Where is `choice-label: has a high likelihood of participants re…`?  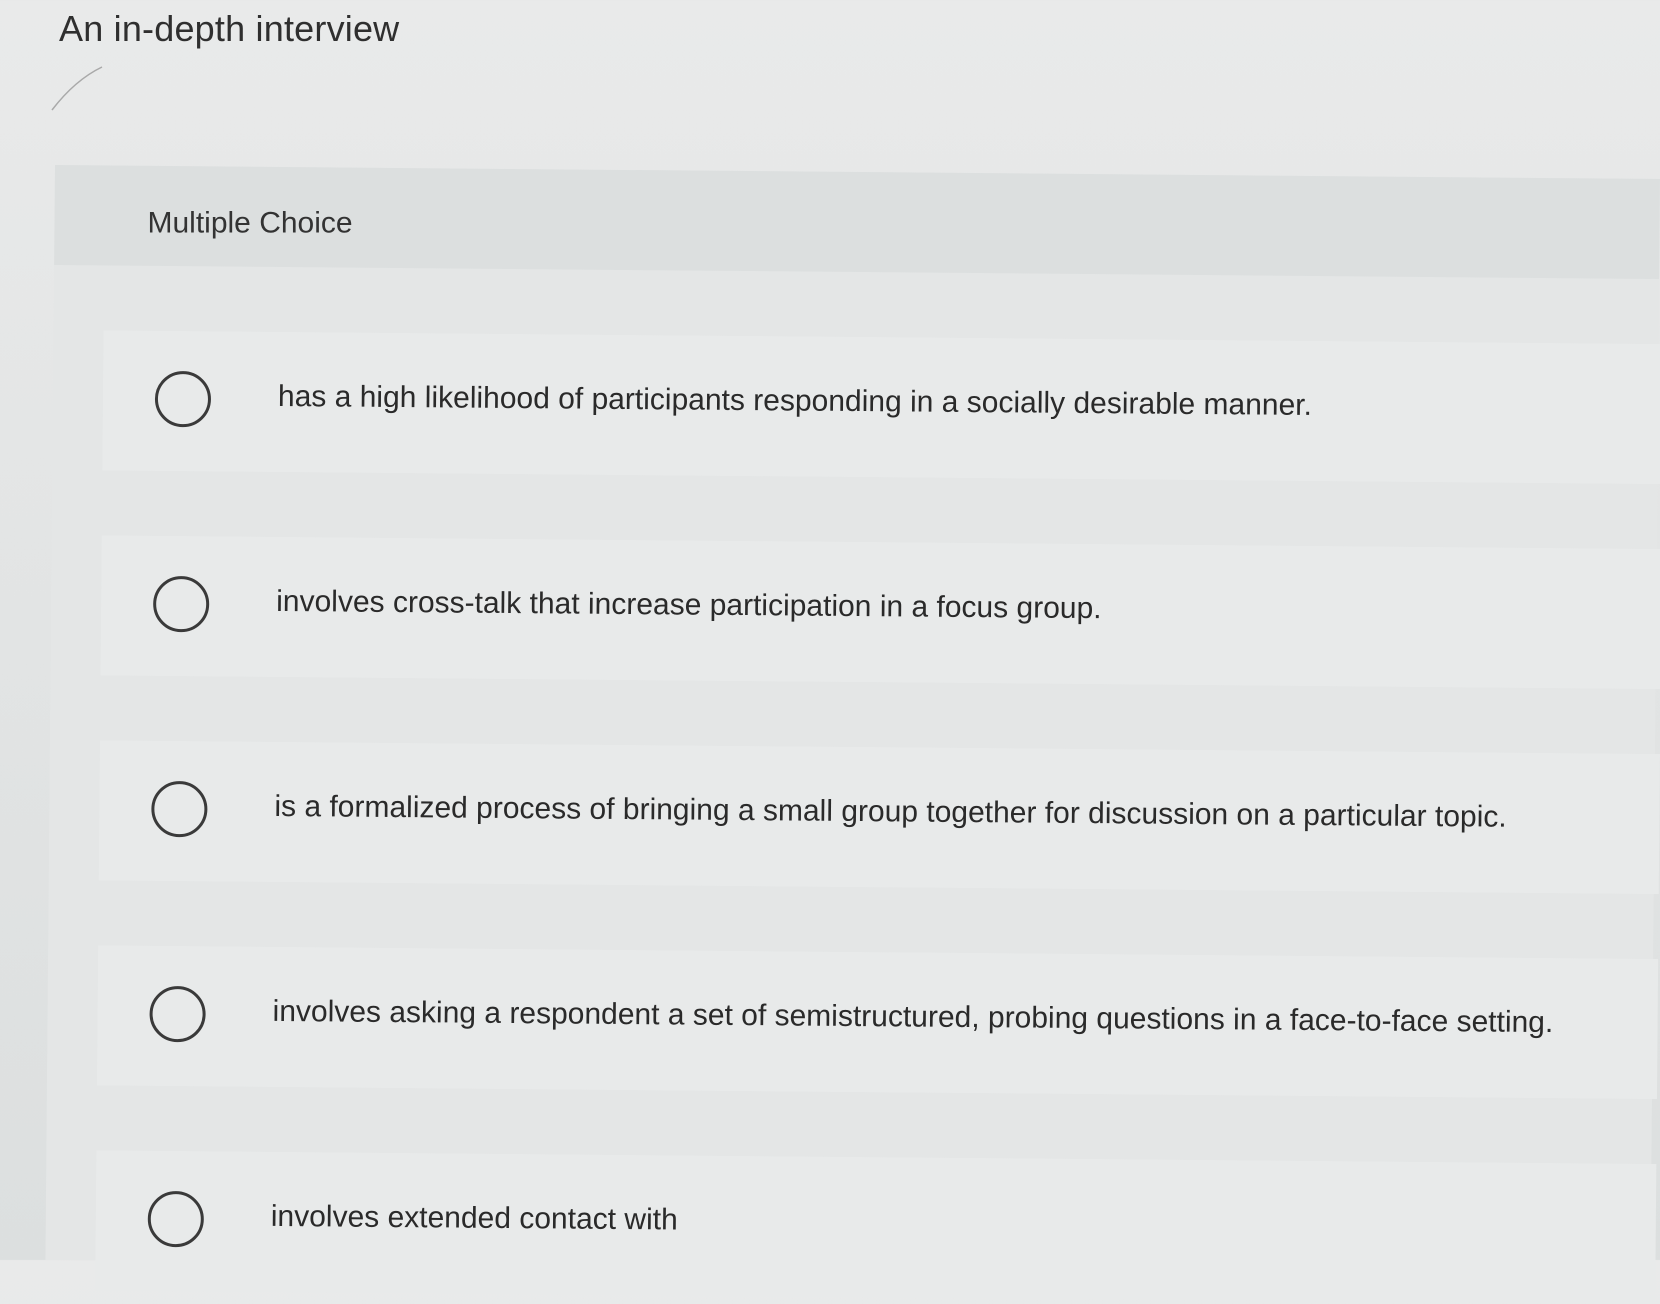 choice-label: has a high likelihood of participants re… is located at coordinates (795, 400).